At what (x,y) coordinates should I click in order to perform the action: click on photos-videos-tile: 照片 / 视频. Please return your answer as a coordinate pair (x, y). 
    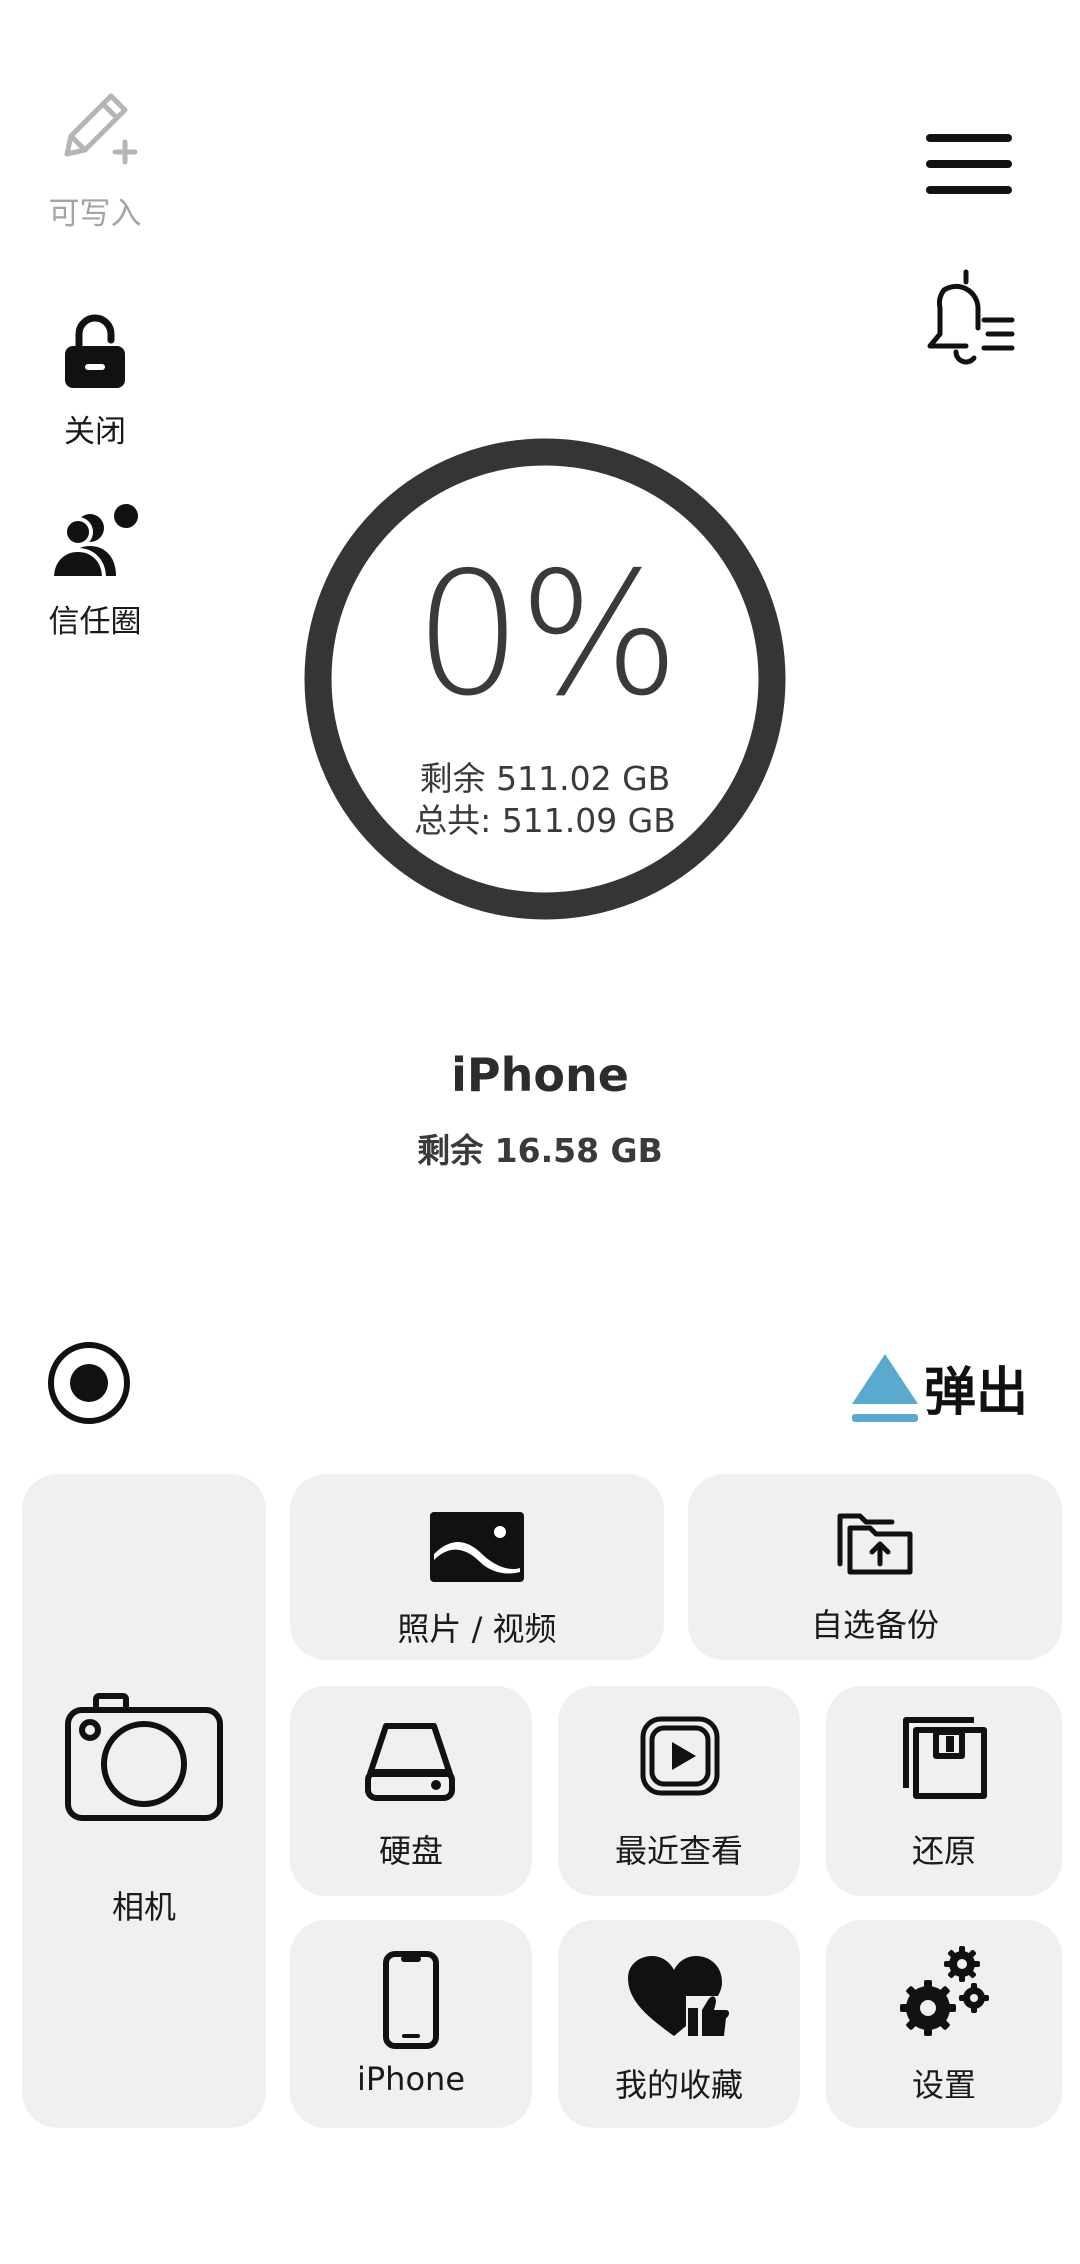
    Looking at the image, I should click on (477, 1567).